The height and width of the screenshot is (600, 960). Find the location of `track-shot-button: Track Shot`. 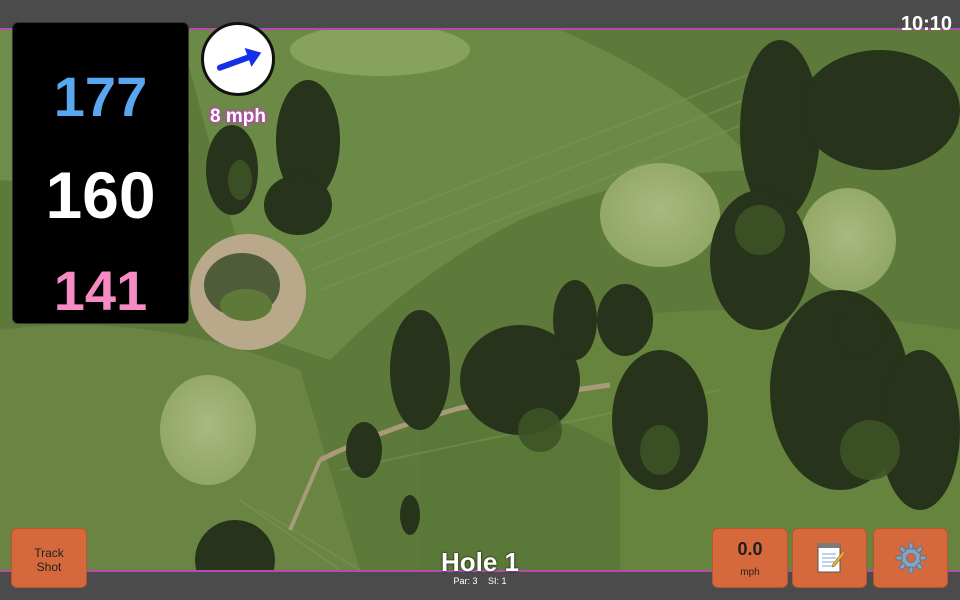

track-shot-button: Track Shot is located at coordinates (49, 558).